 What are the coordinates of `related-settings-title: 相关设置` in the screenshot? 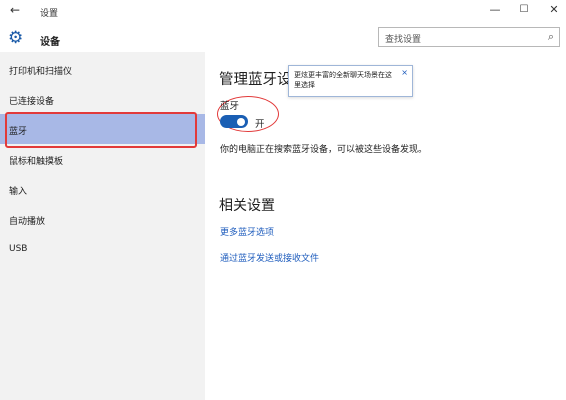 It's located at (247, 206).